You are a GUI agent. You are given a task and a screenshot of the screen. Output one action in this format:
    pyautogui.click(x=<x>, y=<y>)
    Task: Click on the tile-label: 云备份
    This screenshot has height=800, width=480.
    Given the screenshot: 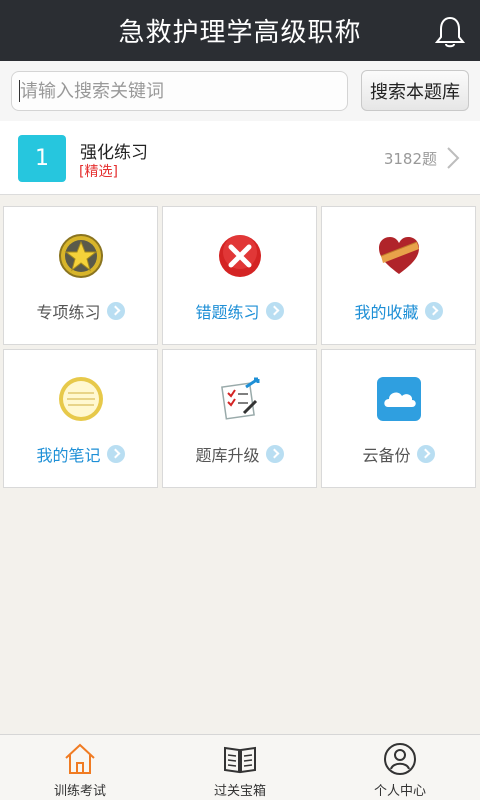 What is the action you would take?
    pyautogui.click(x=386, y=455)
    